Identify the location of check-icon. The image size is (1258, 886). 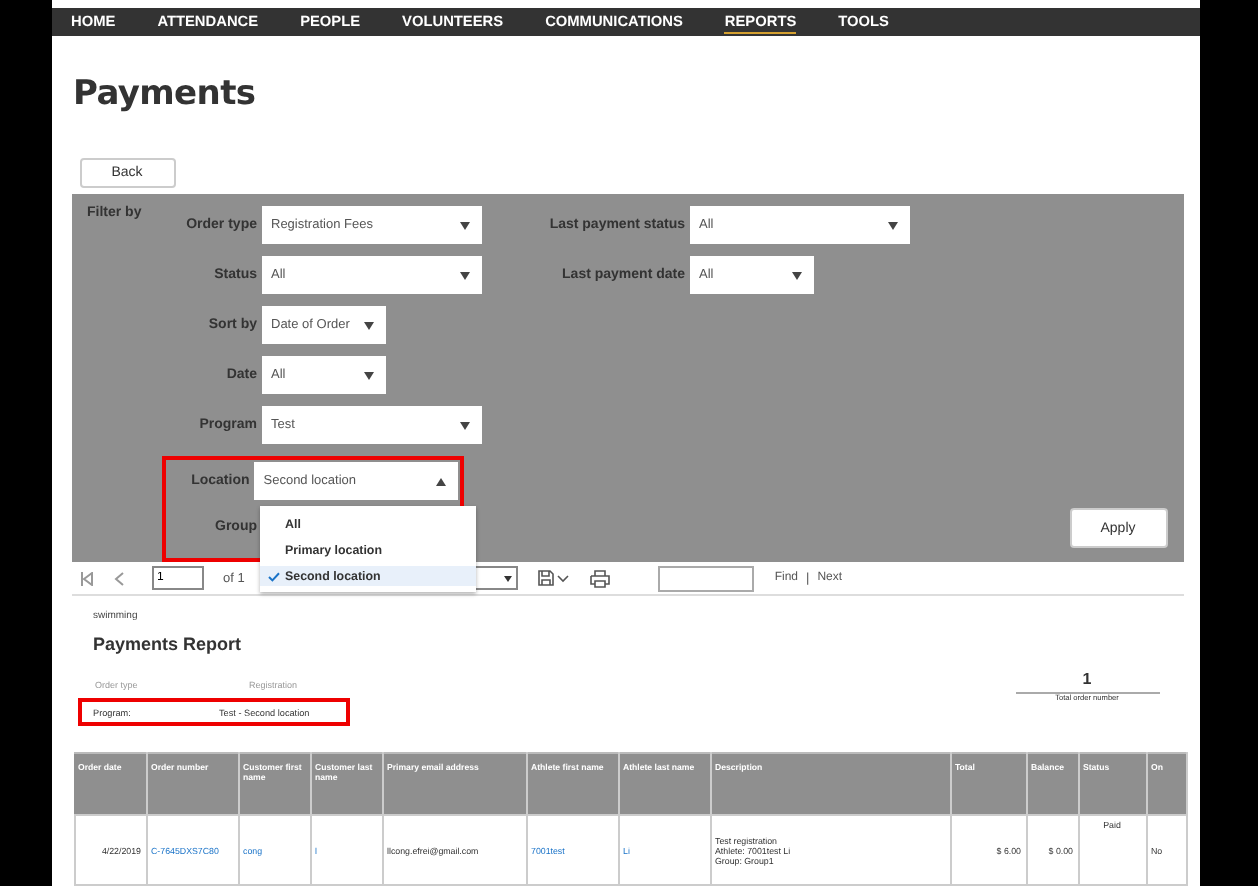
(273, 576).